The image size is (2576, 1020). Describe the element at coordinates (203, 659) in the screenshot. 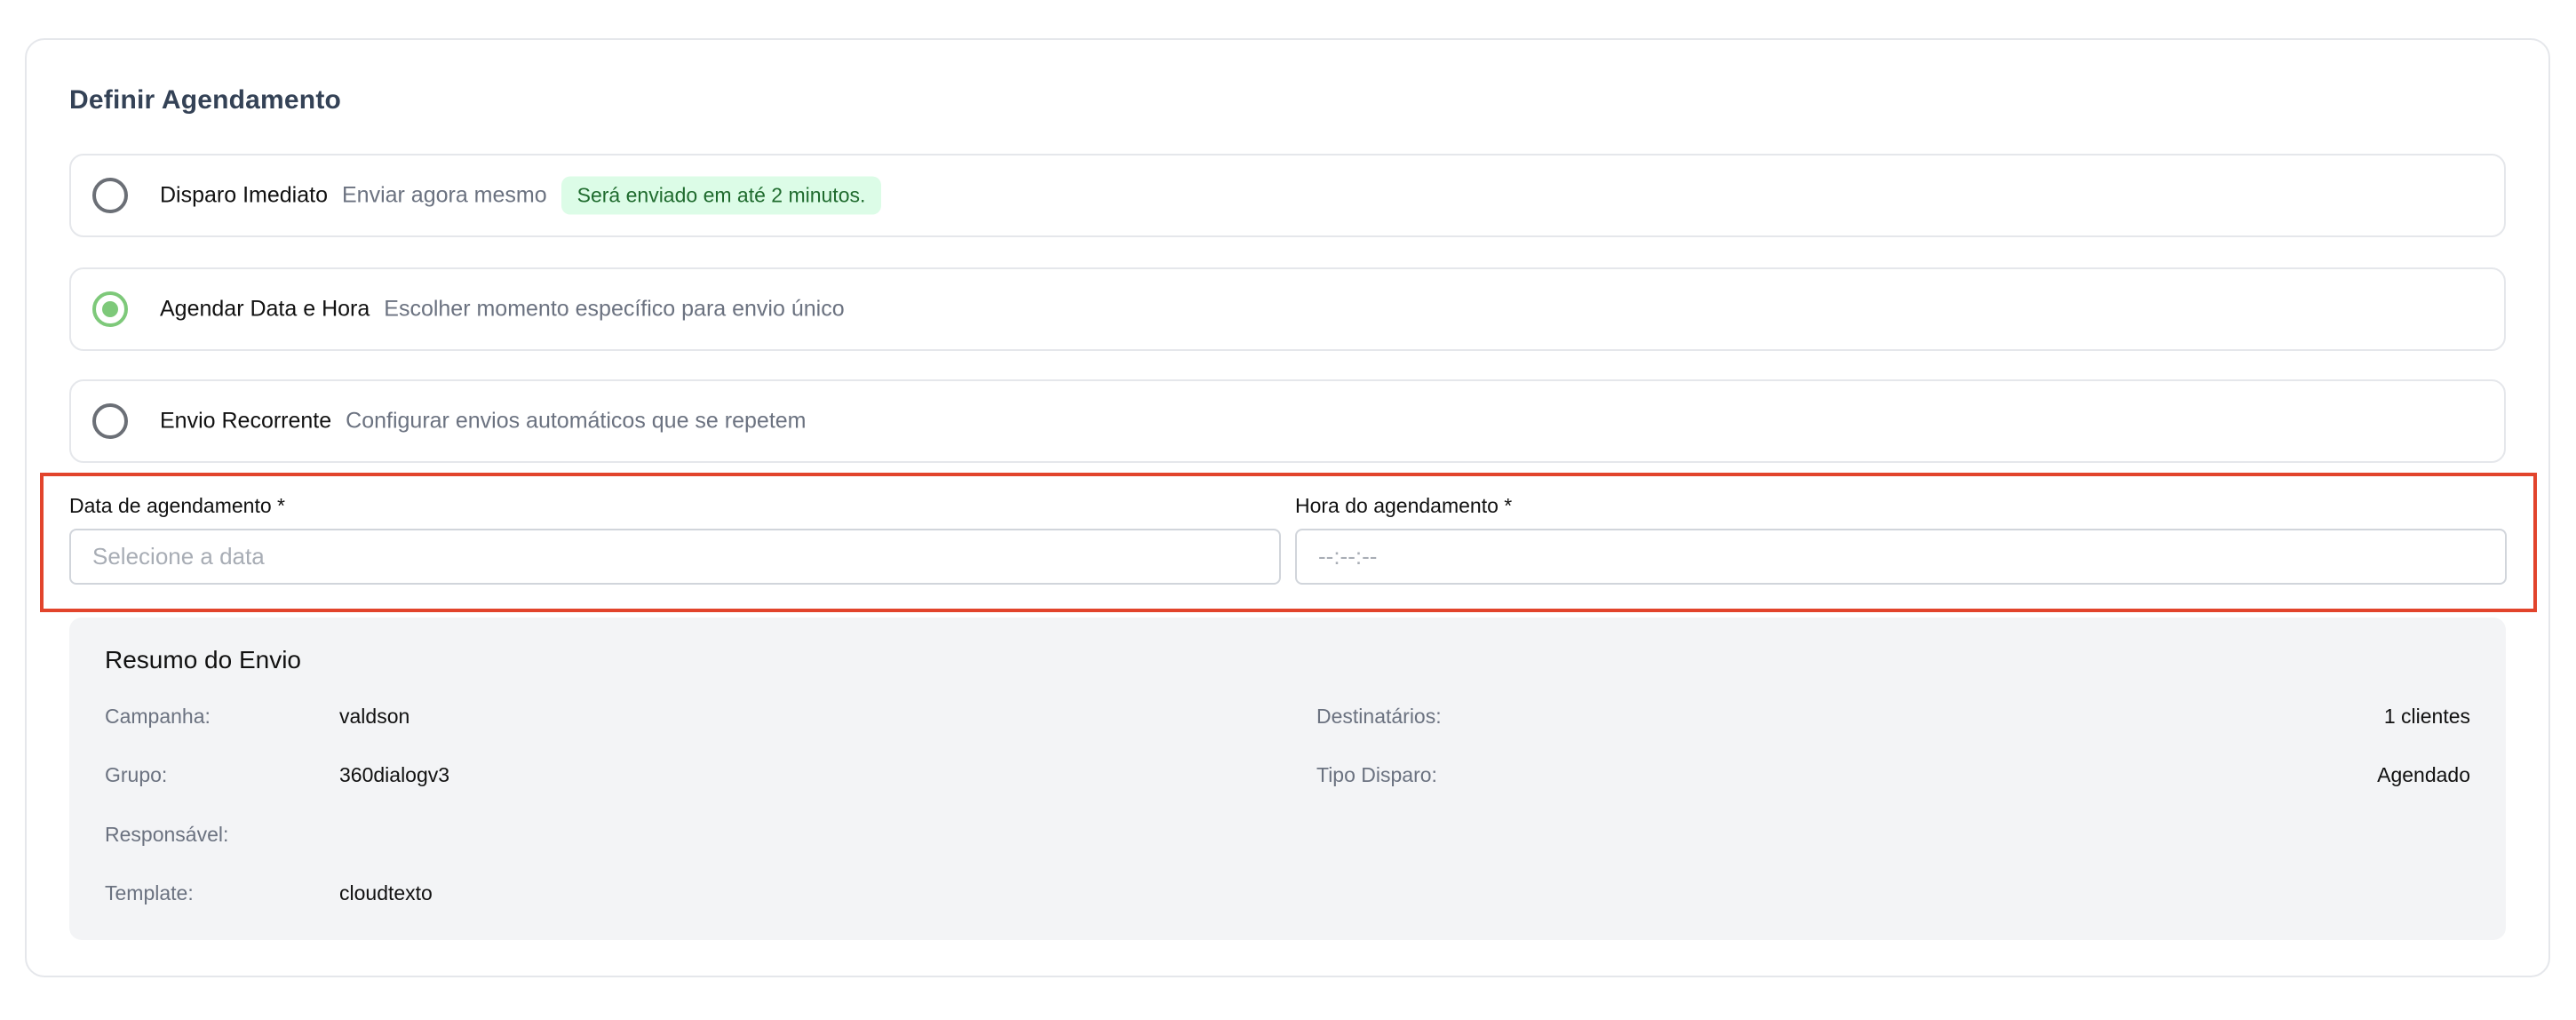

I see `summary-title: Resumo do Envio` at that location.